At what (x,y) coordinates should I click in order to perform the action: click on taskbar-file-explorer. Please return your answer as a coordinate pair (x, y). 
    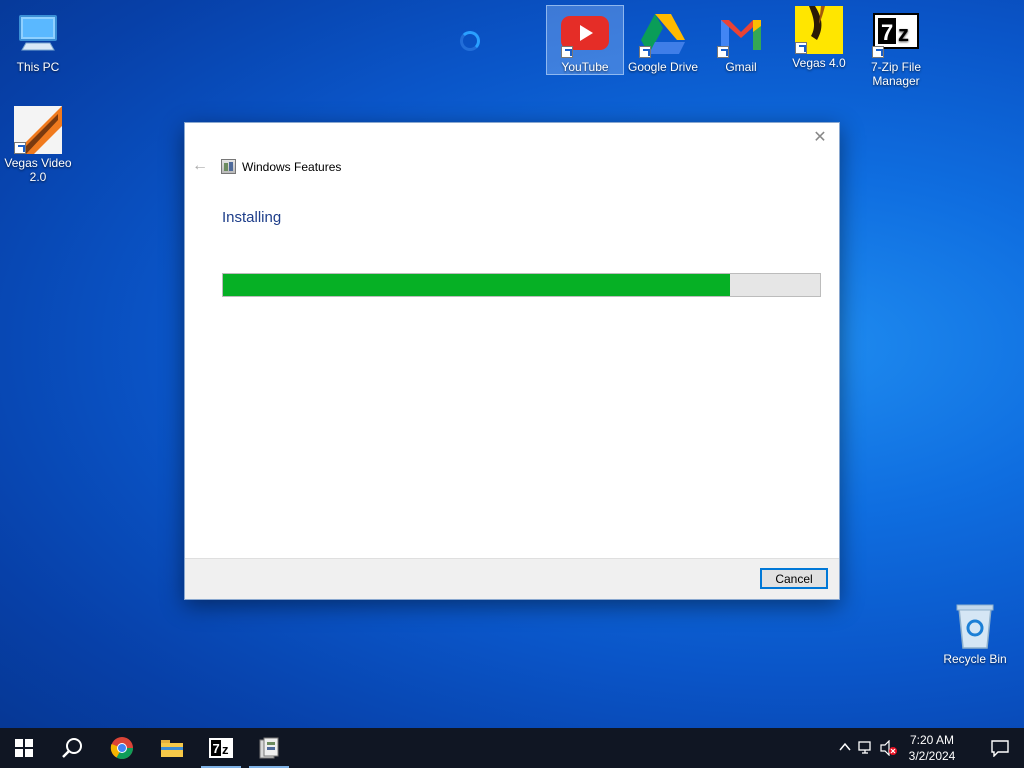
    Looking at the image, I should click on (172, 748).